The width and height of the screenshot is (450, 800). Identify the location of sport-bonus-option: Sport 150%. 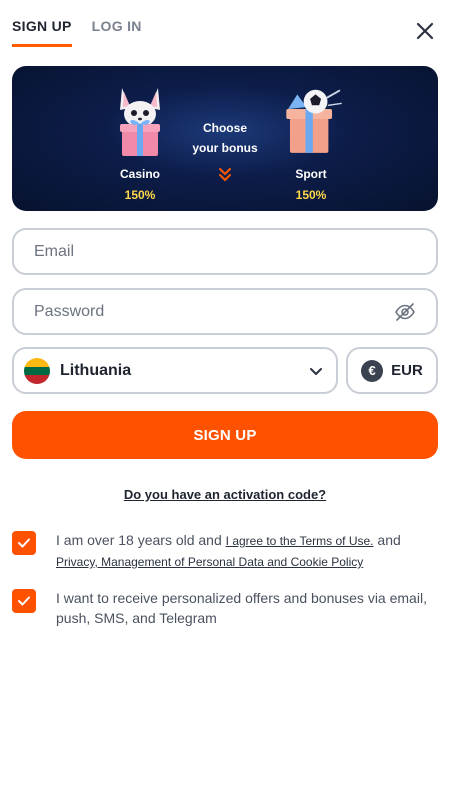
(311, 140).